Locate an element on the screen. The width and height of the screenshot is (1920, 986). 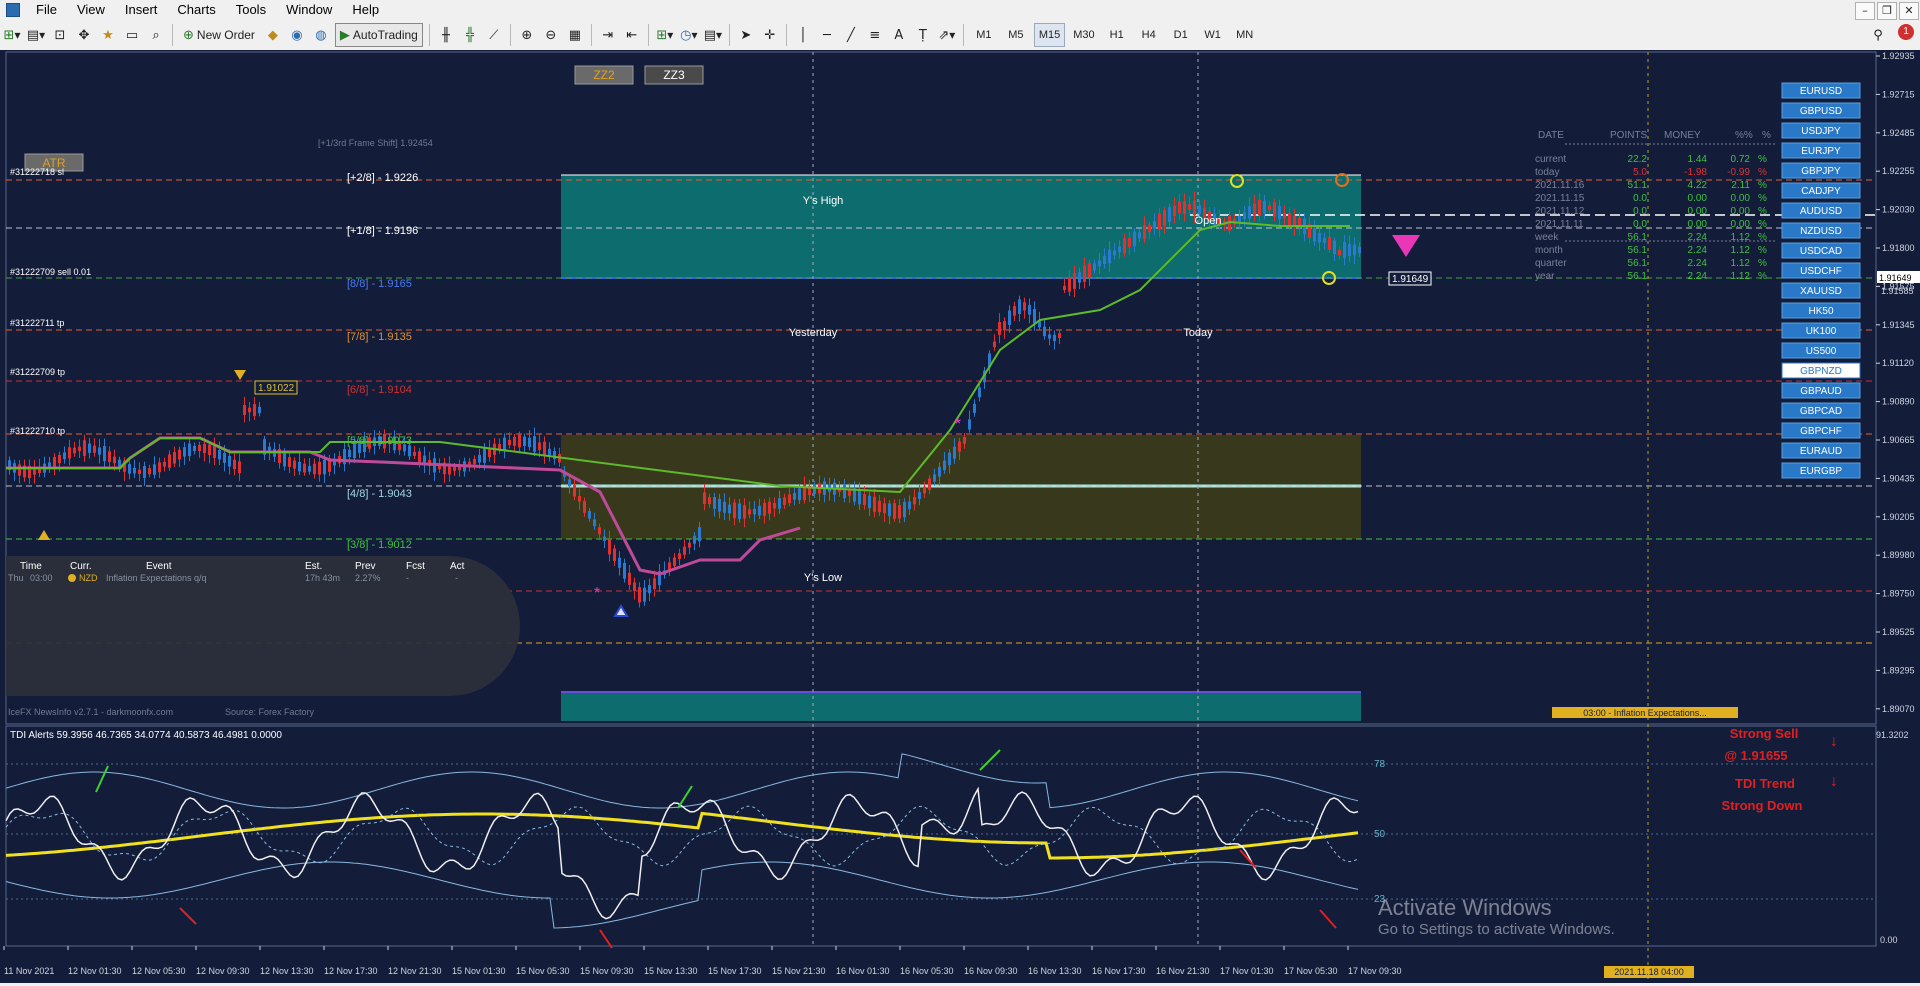
symbol-button-gbpnzd: GBPNZD is located at coordinates (1821, 370).